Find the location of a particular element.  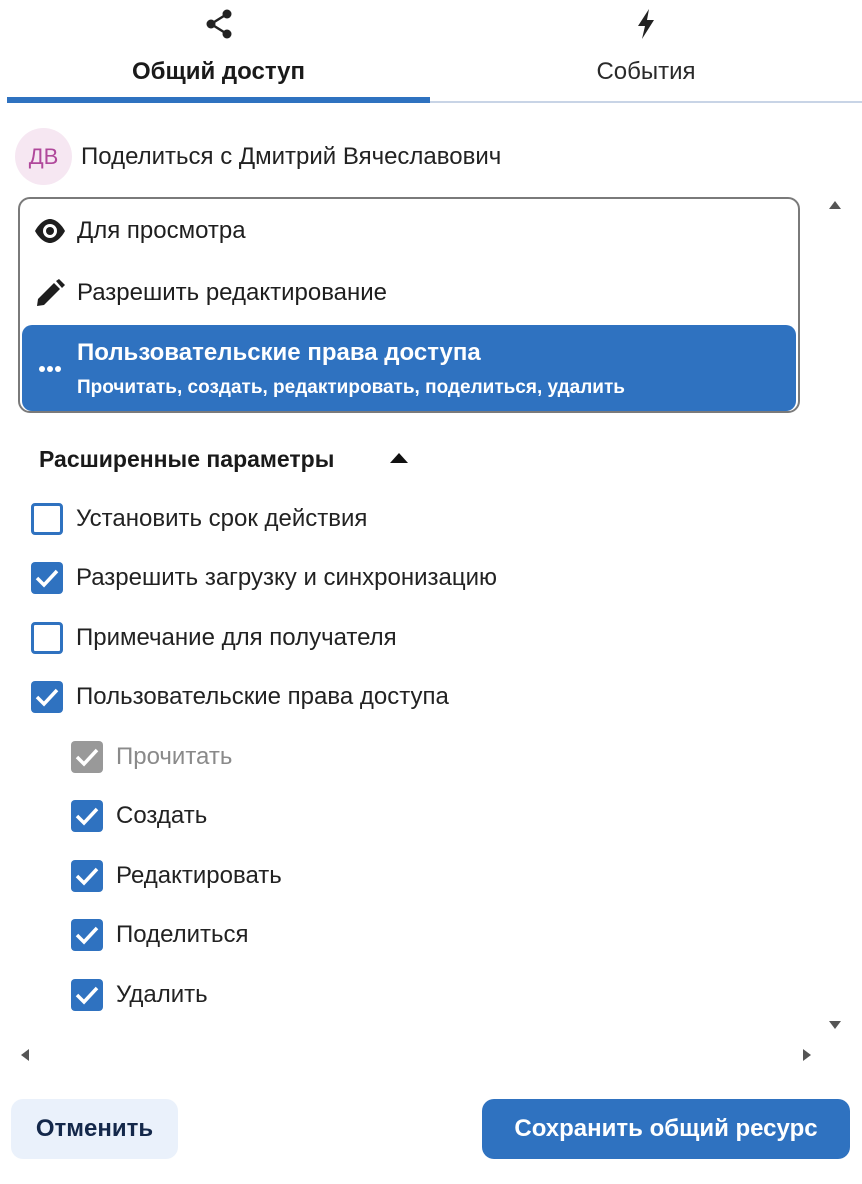

option-recipient-note-label: Примечание для получателя is located at coordinates (236, 637).